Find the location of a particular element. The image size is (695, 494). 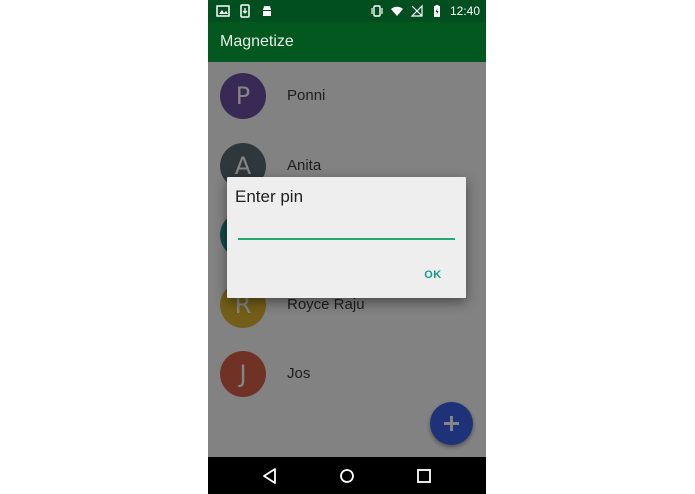

image-icon is located at coordinates (223, 11).